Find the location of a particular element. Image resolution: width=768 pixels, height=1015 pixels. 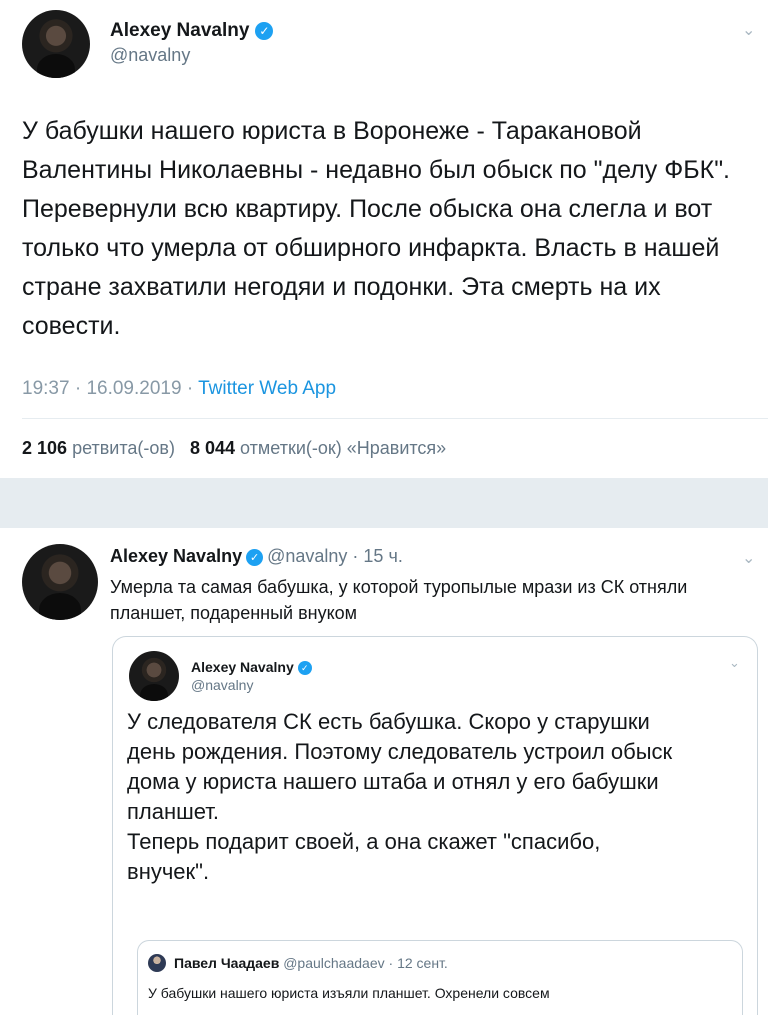

tweet-text-line: внучек". is located at coordinates (168, 871).